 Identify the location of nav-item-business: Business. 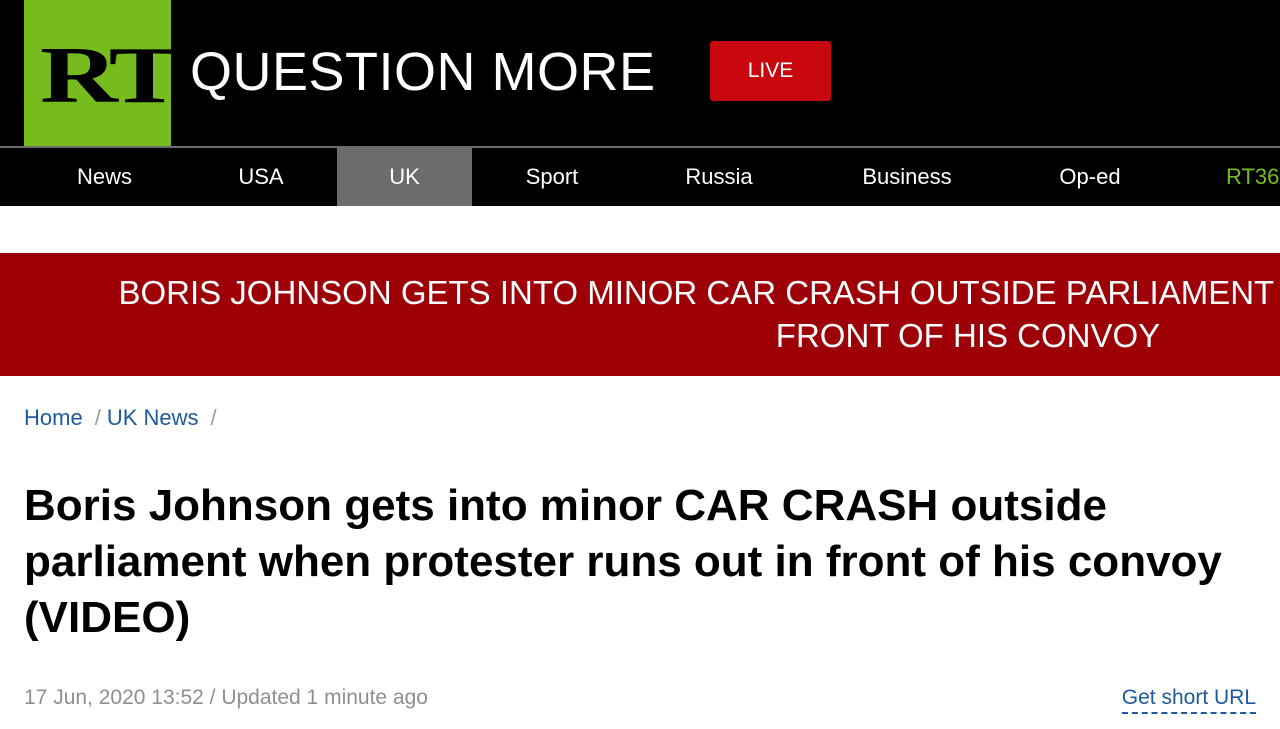
(907, 177).